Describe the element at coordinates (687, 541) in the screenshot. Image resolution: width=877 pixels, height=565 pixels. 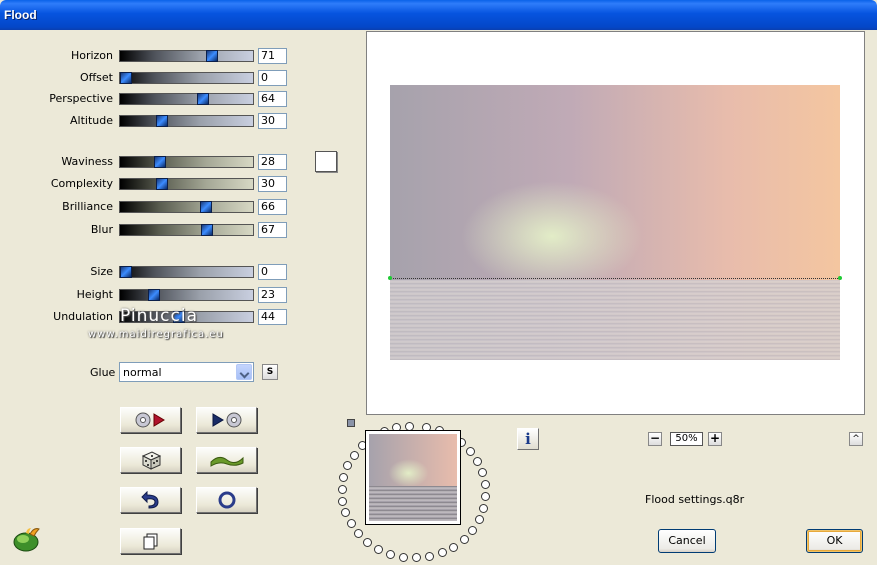
I see `cancel-button: Cancel` at that location.